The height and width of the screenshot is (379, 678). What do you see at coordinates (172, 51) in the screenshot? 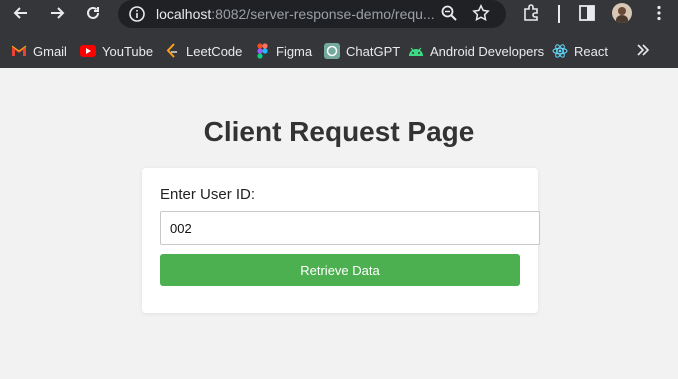
I see `leetcode-icon` at bounding box center [172, 51].